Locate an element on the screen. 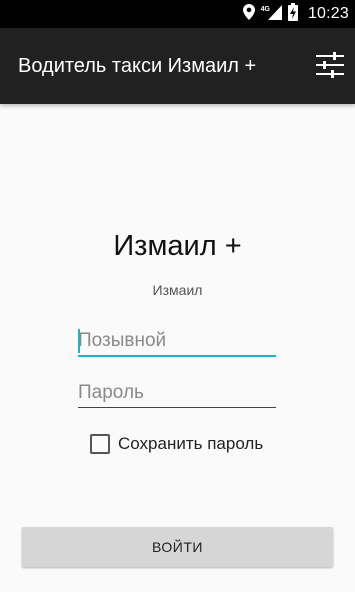 The image size is (355, 592). app-bar: Водитель такси Измаил + is located at coordinates (177, 66).